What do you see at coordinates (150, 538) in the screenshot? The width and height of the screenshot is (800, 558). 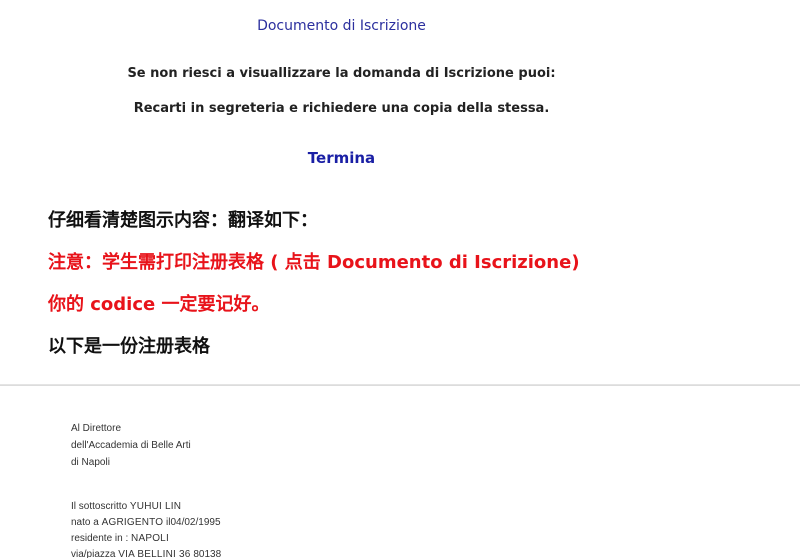 I see `form-residence-city: NAPOLI` at bounding box center [150, 538].